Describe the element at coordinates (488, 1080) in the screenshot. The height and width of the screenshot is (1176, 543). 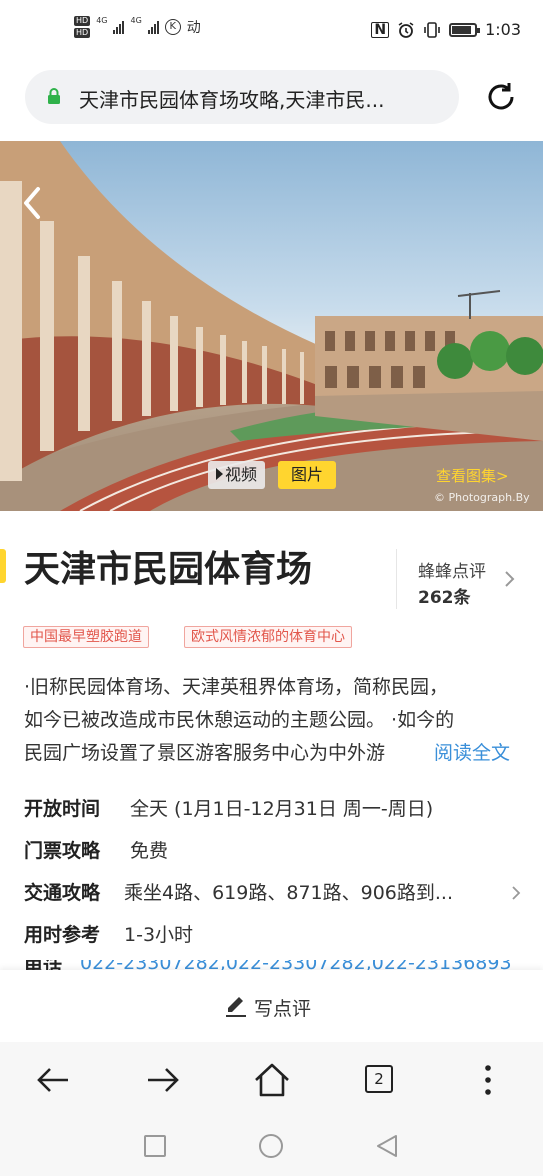
I see `more-icon` at that location.